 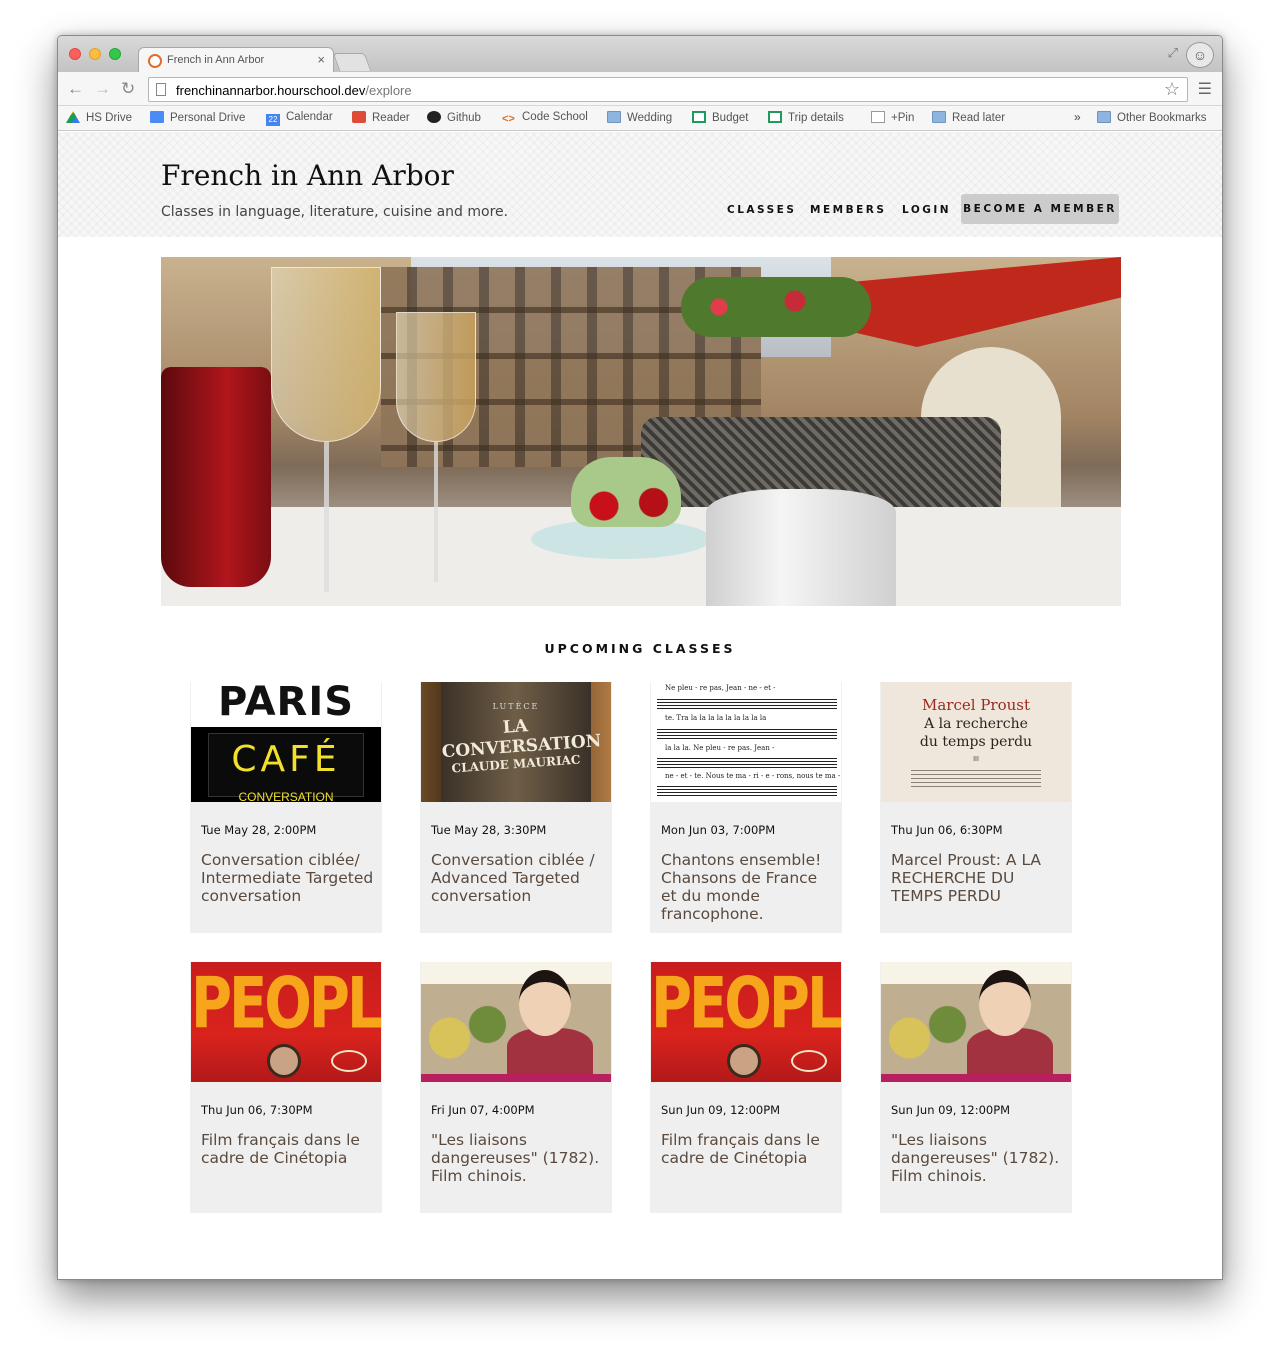 I want to click on url-text: frenchinannarbor.hourschool.dev/explore, so click(x=294, y=90).